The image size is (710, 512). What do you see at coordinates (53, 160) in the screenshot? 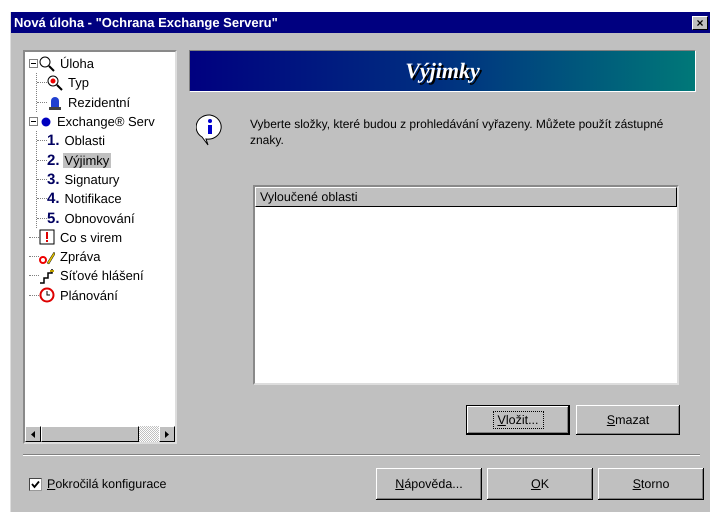
I see `step-number: 2.` at bounding box center [53, 160].